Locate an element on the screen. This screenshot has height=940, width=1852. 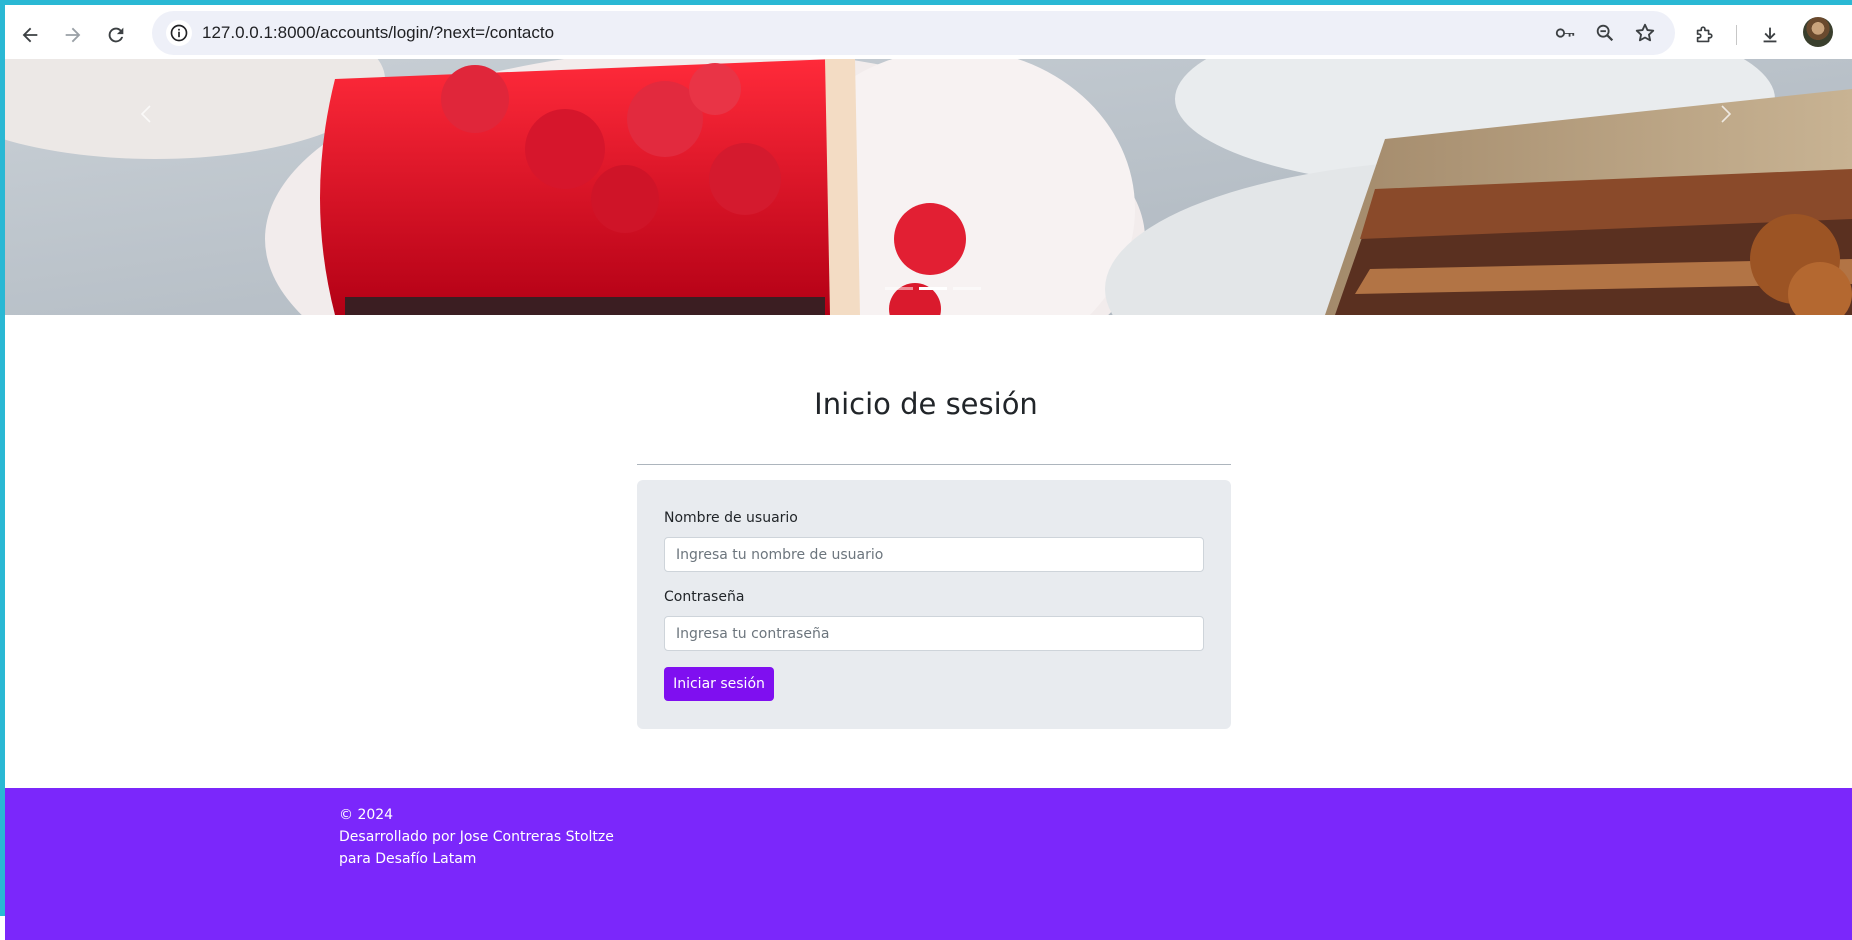
download-icon is located at coordinates (1770, 35).